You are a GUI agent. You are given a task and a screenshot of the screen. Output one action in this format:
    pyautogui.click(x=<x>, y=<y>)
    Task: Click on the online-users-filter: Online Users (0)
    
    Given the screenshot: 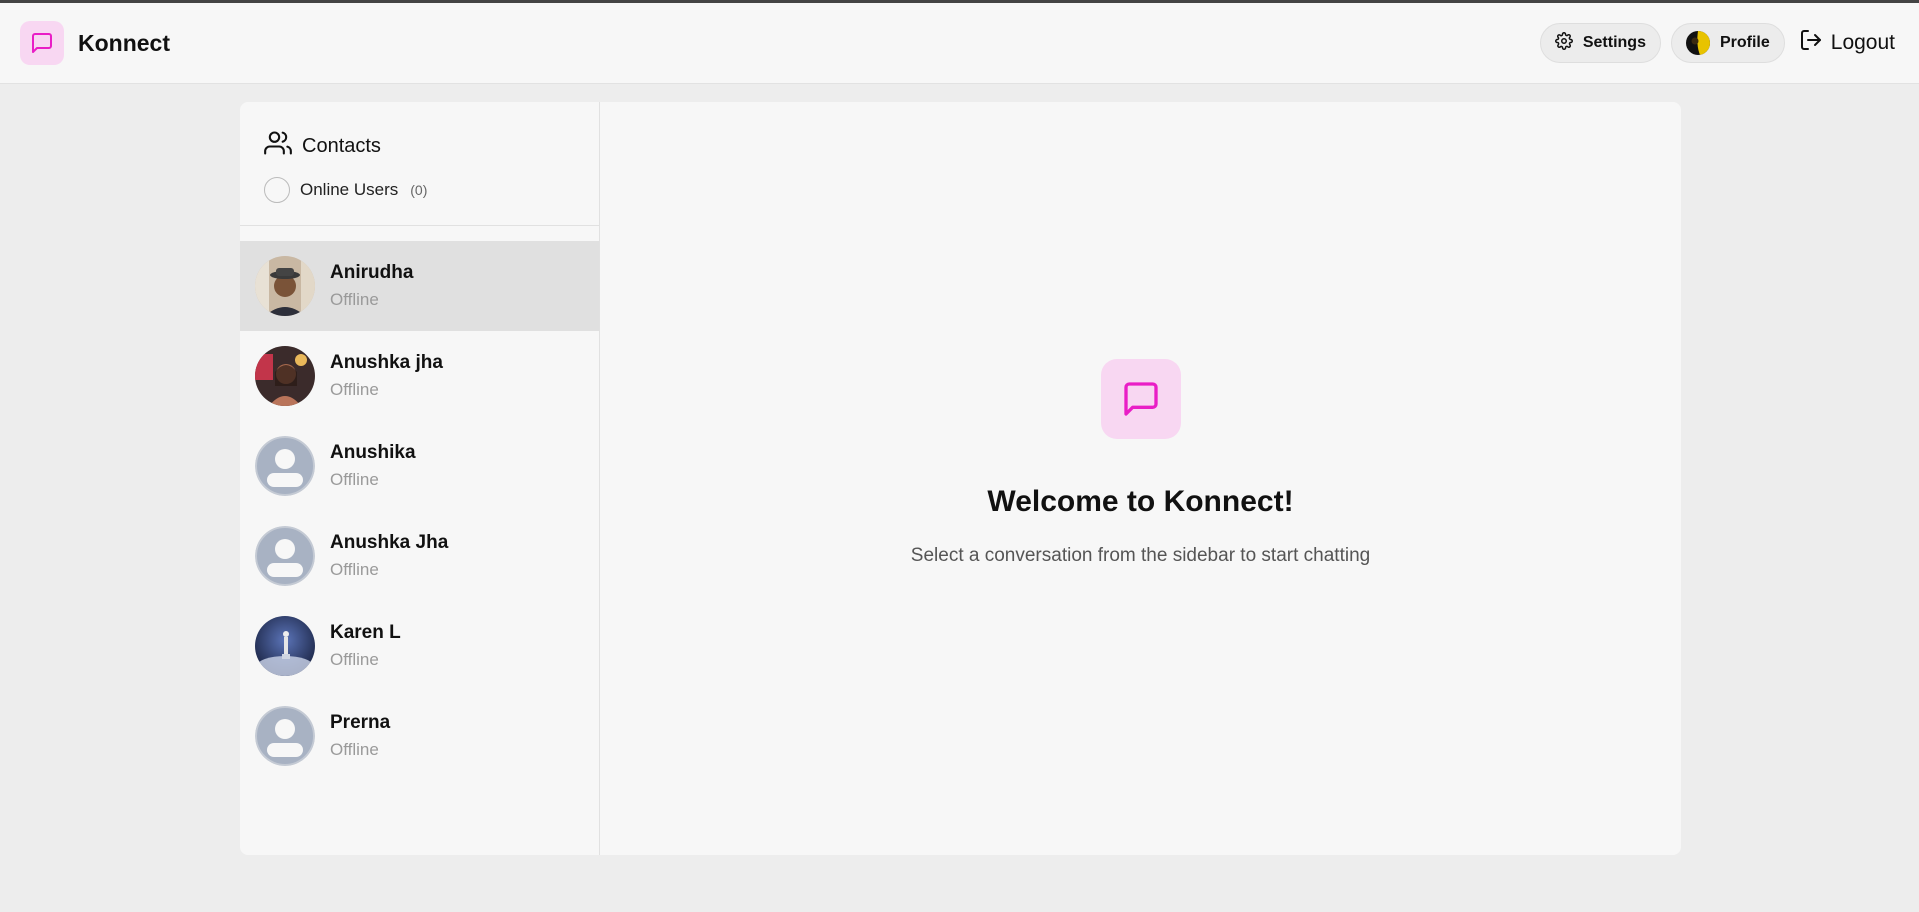 What is the action you would take?
    pyautogui.click(x=419, y=190)
    